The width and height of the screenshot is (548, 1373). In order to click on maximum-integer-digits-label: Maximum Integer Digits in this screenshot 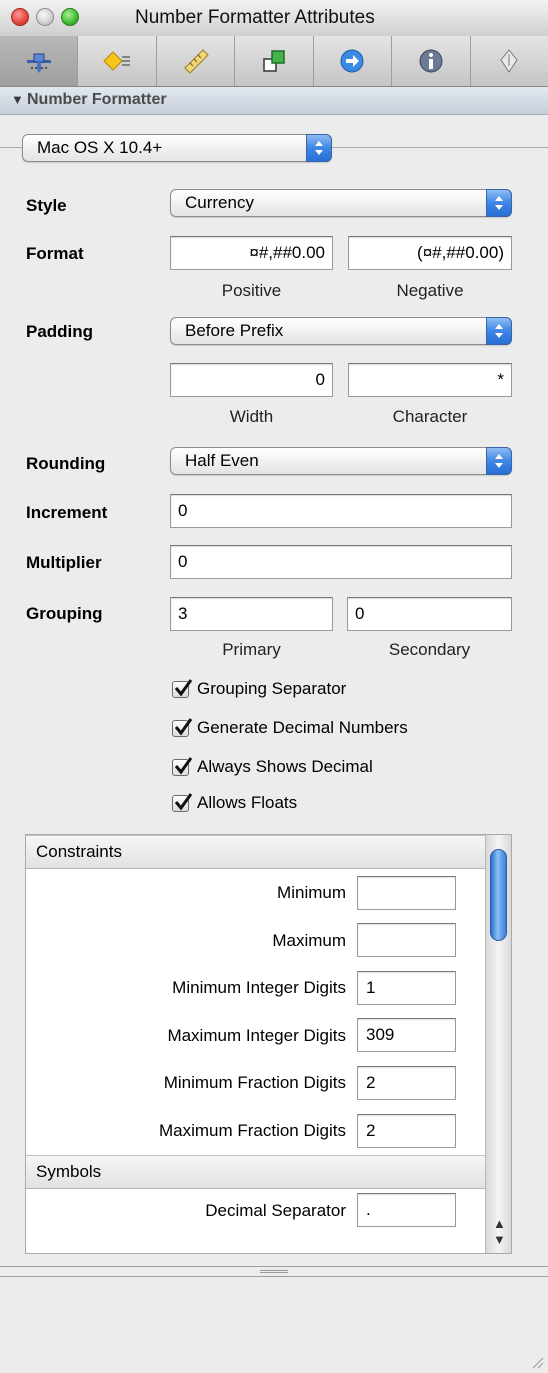, I will do `click(256, 1035)`.